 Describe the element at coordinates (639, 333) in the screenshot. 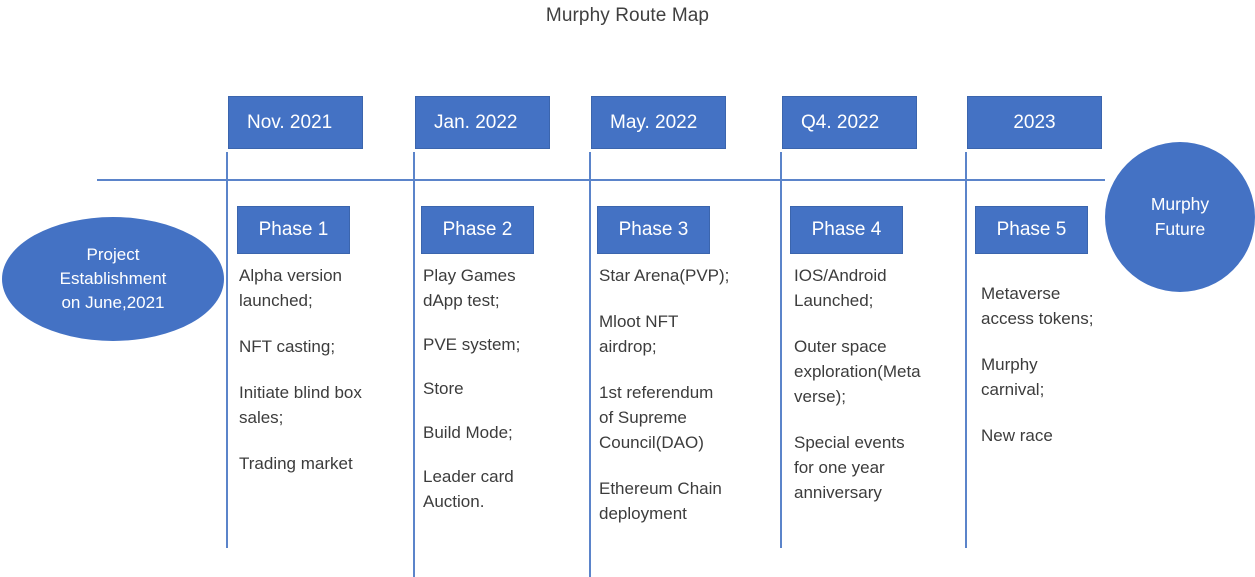

I see `list-item: Mloot NFT airdrop;` at that location.